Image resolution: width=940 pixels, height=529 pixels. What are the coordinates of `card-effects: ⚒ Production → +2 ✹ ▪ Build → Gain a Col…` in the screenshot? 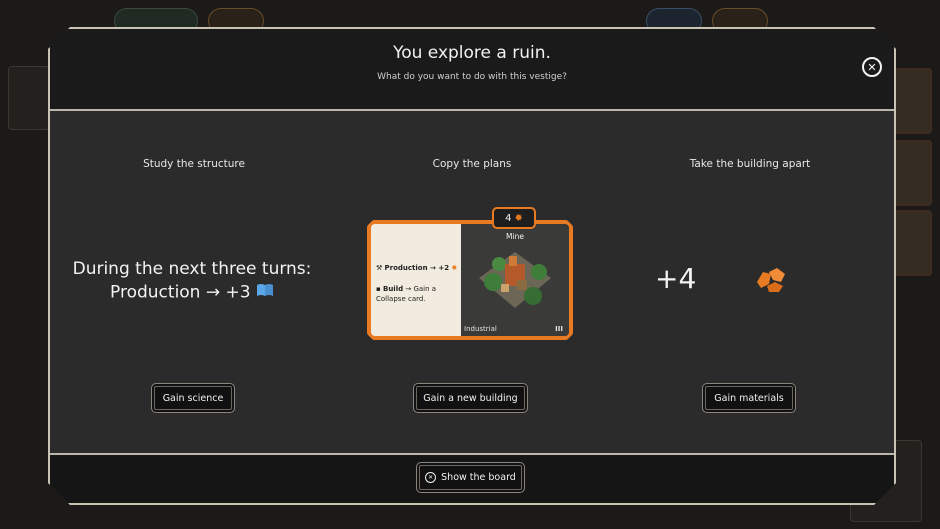 It's located at (416, 280).